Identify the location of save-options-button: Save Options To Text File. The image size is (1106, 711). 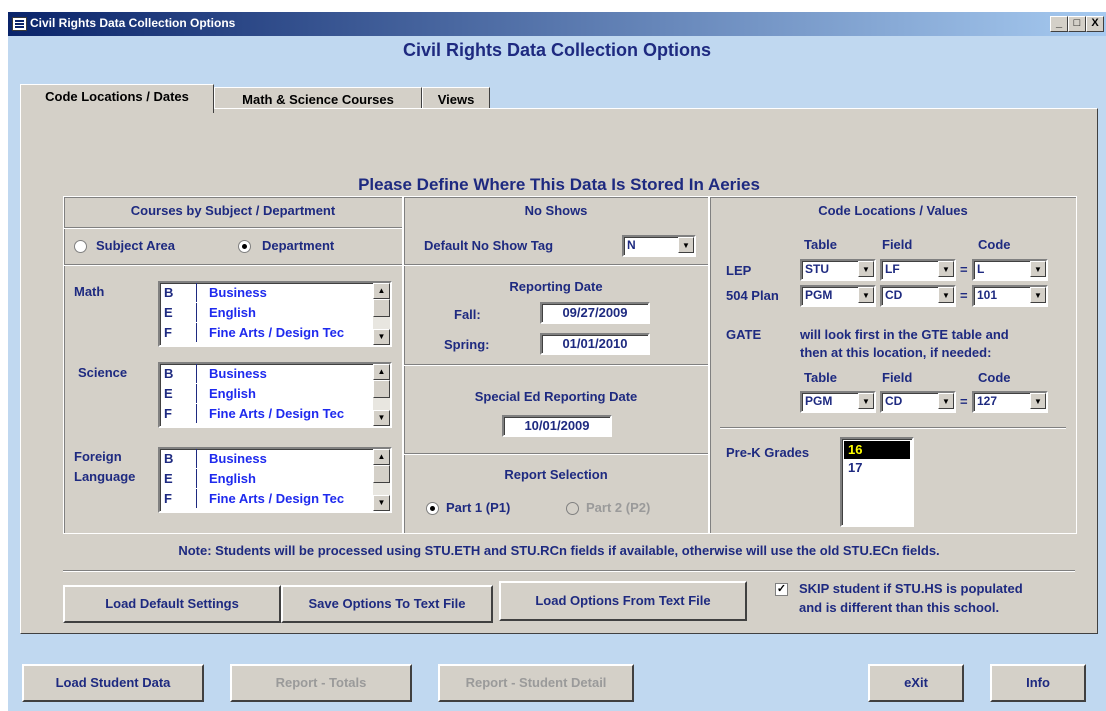
(387, 604).